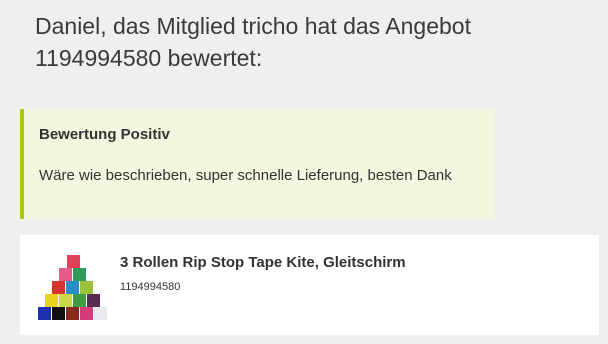 The width and height of the screenshot is (608, 344). I want to click on product-id: 1194994580, so click(150, 287).